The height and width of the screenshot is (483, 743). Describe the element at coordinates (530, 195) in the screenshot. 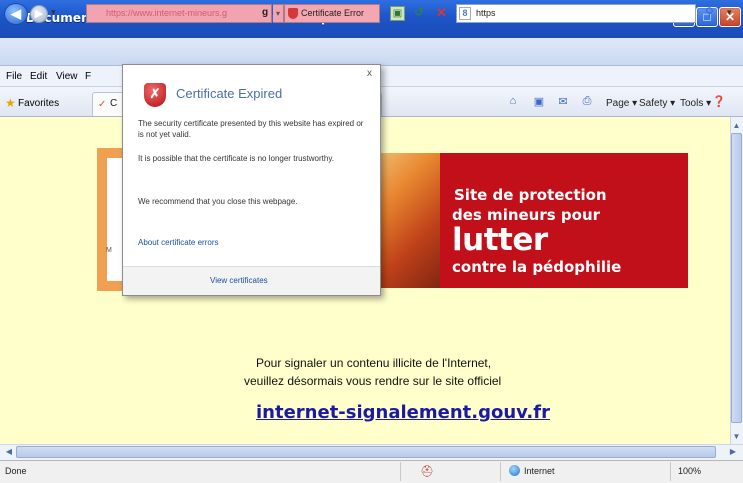

I see `banner-line-1: Site de protection` at that location.